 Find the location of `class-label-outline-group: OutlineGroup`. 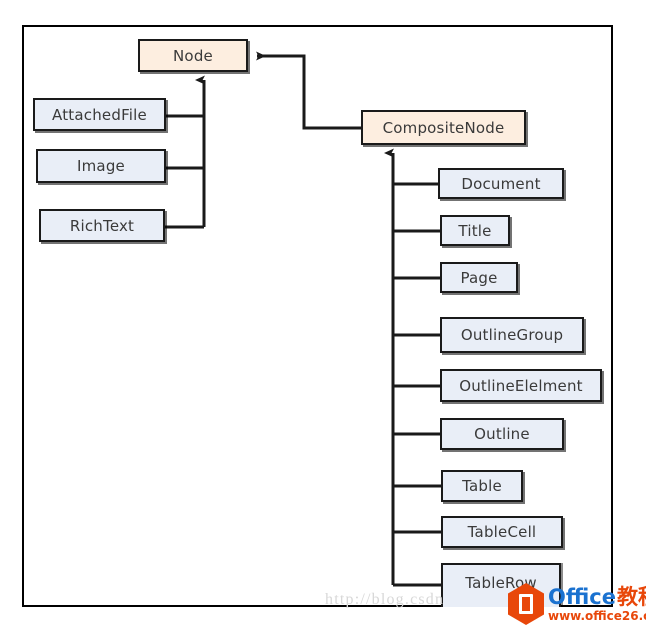

class-label-outline-group: OutlineGroup is located at coordinates (512, 335).